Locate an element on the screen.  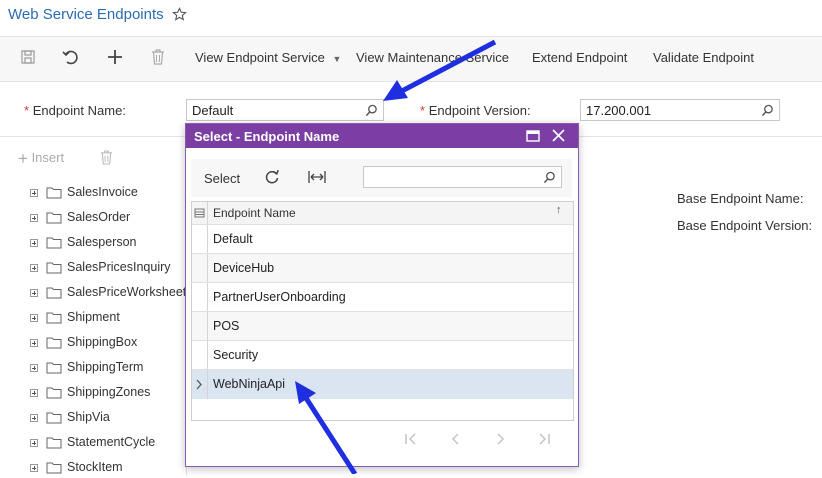
tree-item: StockItem is located at coordinates (108, 469).